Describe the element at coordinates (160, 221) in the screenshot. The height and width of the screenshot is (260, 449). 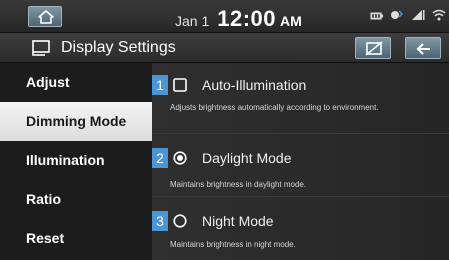
I see `callout-number: 3` at that location.